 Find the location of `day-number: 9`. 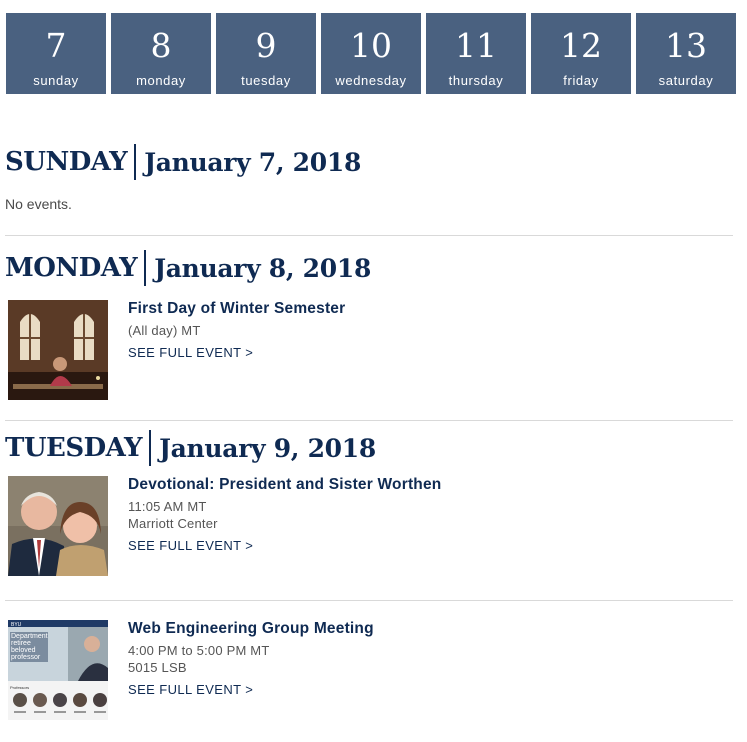

day-number: 9 is located at coordinates (266, 45).